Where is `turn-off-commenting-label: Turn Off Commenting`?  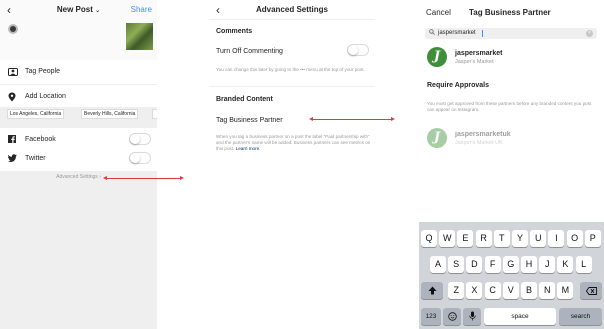 turn-off-commenting-label: Turn Off Commenting is located at coordinates (249, 51).